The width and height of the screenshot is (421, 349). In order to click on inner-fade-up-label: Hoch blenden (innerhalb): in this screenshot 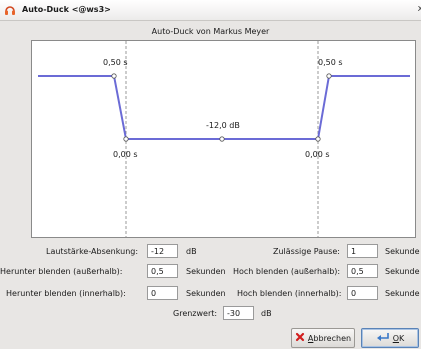, I will do `click(289, 293)`.